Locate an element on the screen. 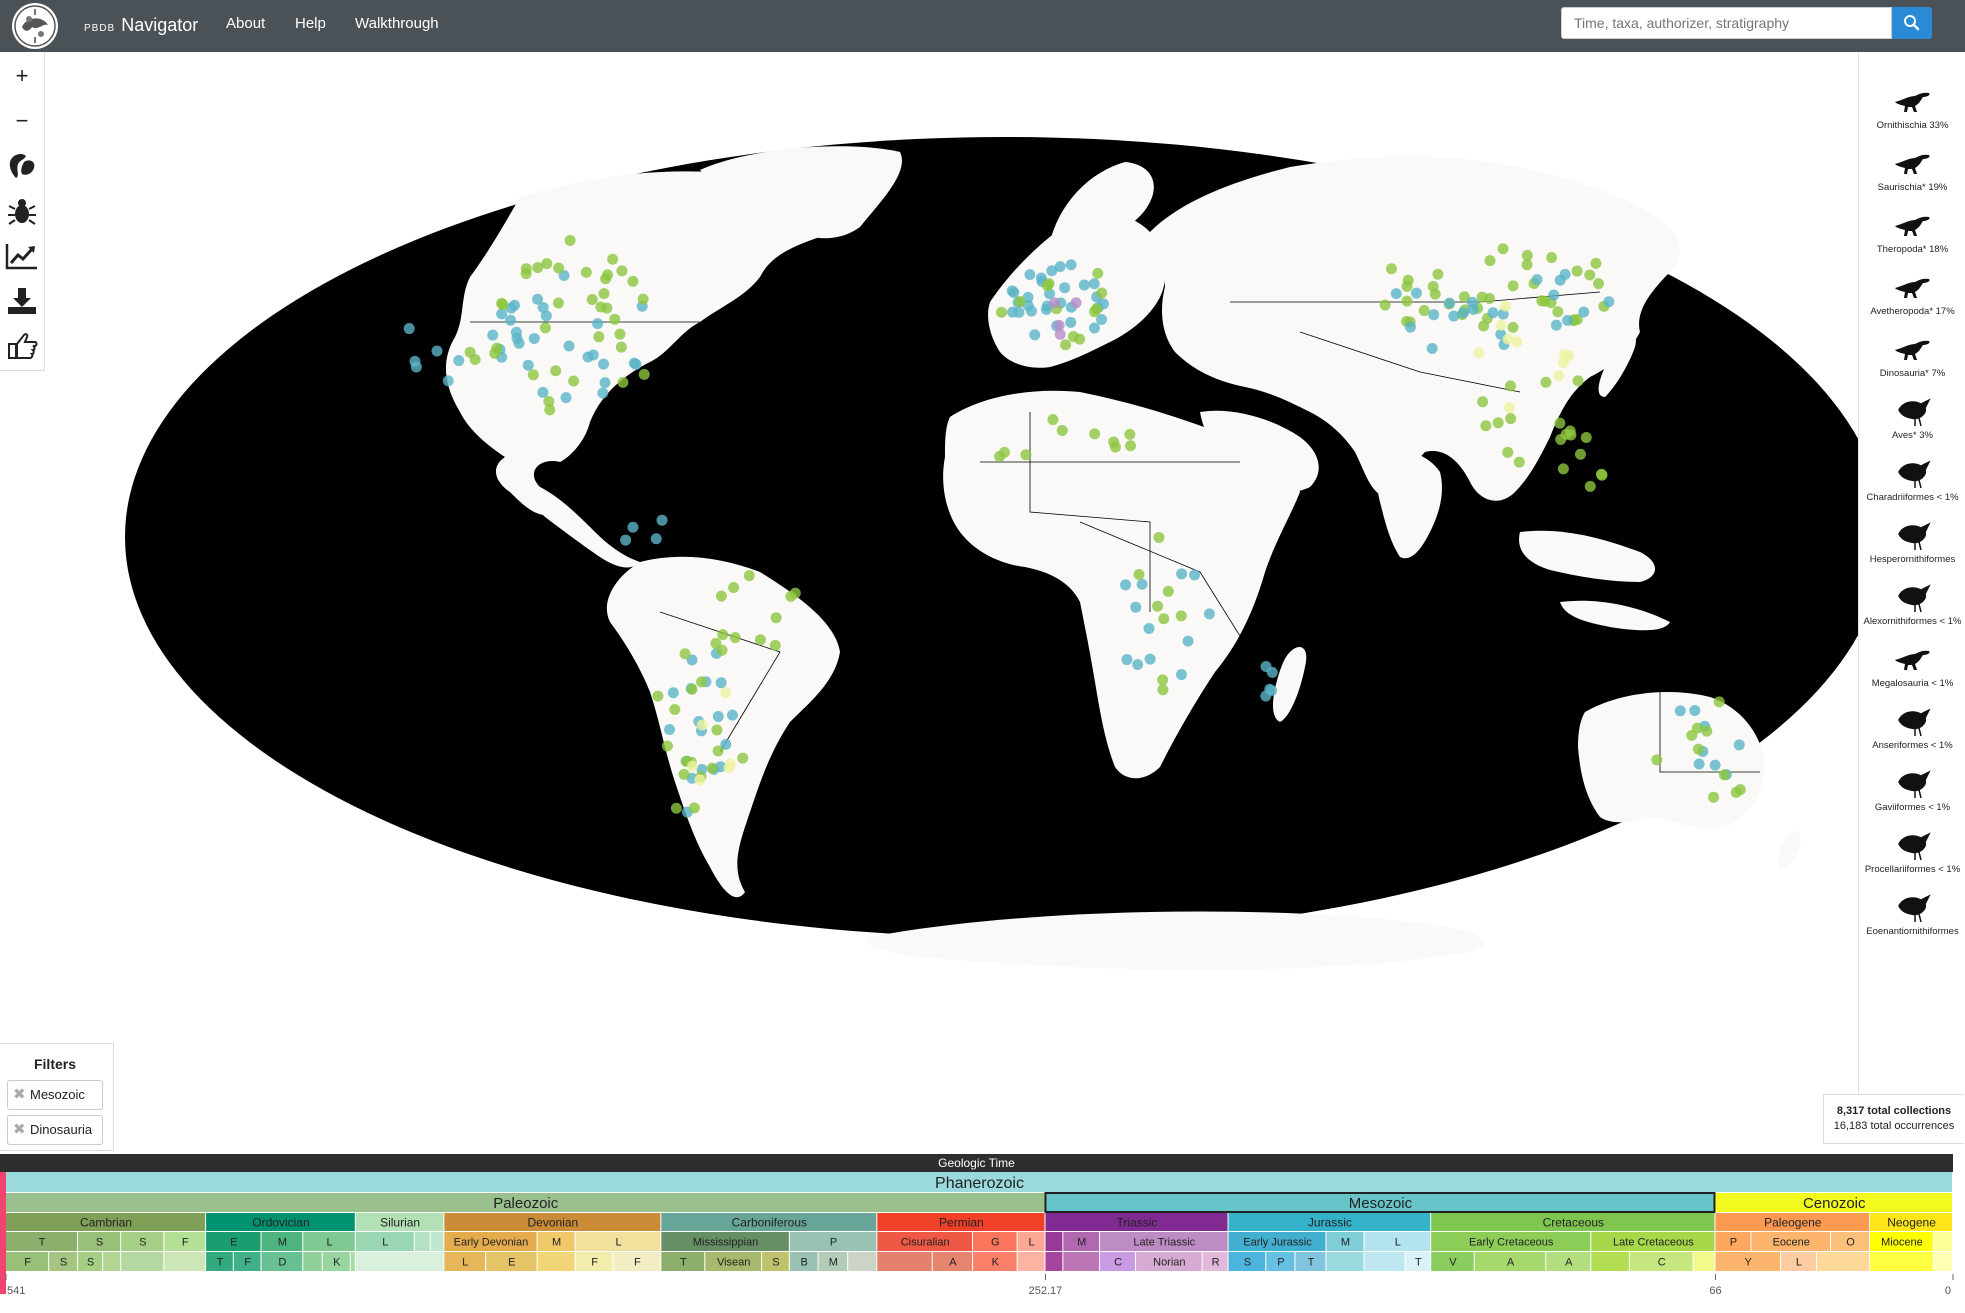  paleogeography-button is located at coordinates (22, 166).